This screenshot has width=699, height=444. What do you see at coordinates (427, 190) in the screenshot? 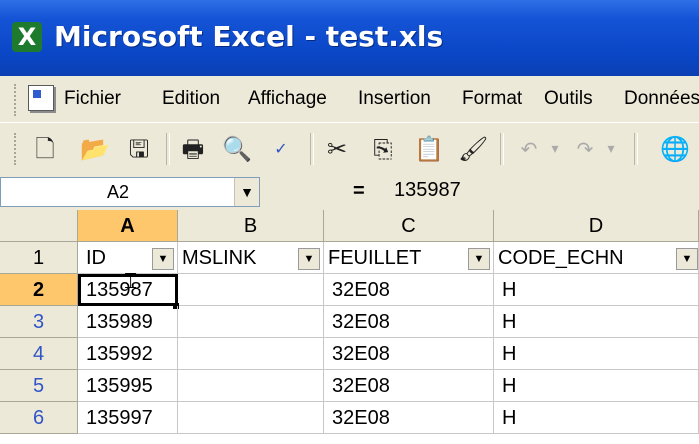
I see `formula-input: 135987` at bounding box center [427, 190].